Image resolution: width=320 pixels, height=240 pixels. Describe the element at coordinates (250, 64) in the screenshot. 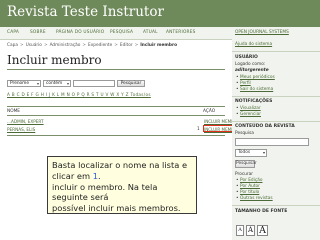

I see `logged-as-label: Logado como:` at that location.